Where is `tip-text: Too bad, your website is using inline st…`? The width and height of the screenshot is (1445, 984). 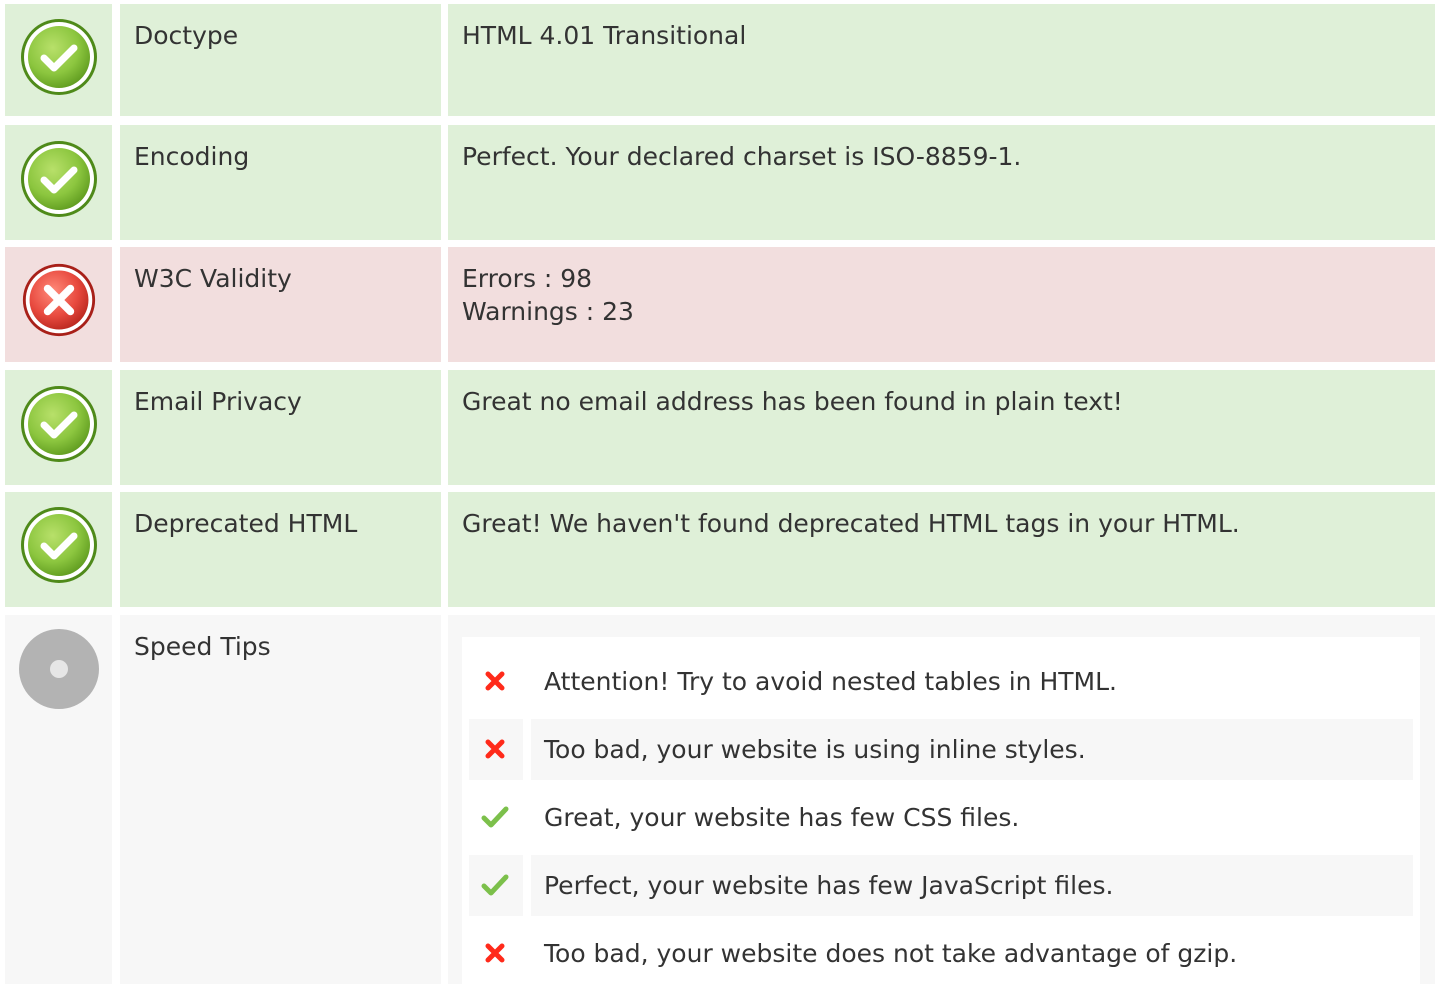
tip-text: Too bad, your website is using inline st… is located at coordinates (815, 749).